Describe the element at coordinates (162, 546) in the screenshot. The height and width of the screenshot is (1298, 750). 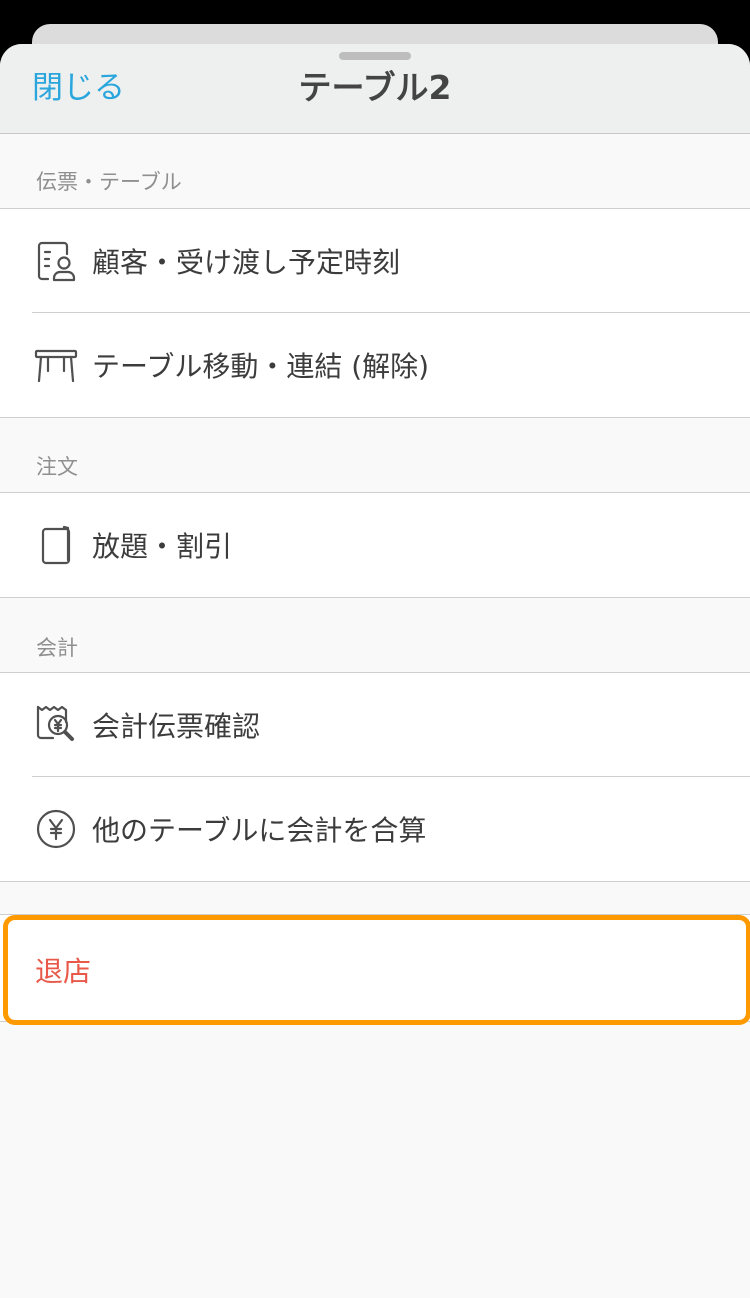
I see `all-you-can-discount-label: 放題・割引` at that location.